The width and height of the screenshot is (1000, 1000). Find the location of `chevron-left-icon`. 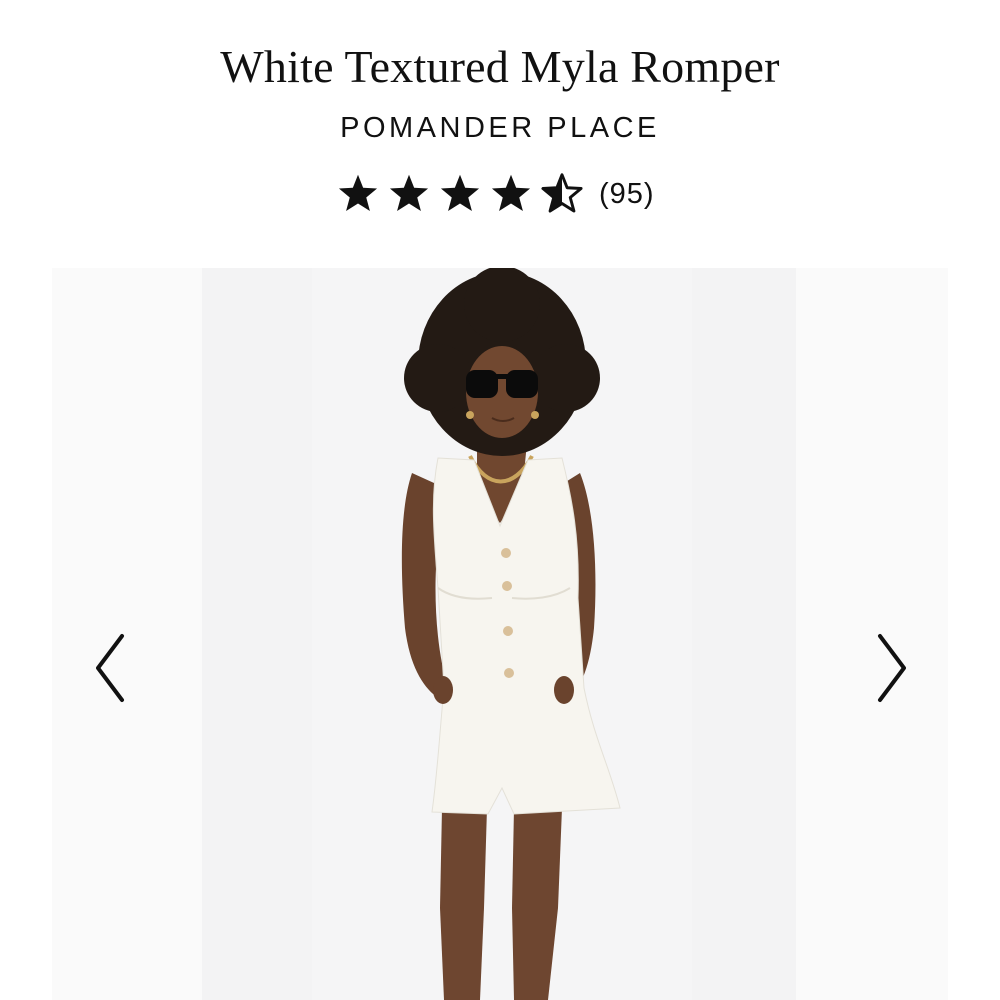

chevron-left-icon is located at coordinates (110, 668).